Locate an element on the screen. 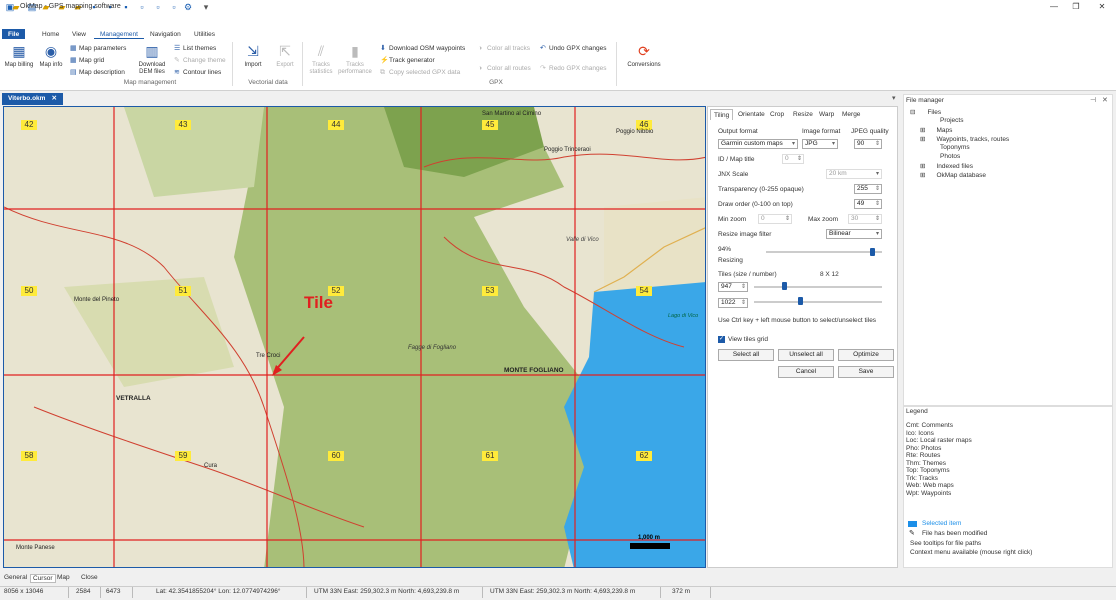  contour-lines-button: ≋ Contour lines is located at coordinates (197, 72).